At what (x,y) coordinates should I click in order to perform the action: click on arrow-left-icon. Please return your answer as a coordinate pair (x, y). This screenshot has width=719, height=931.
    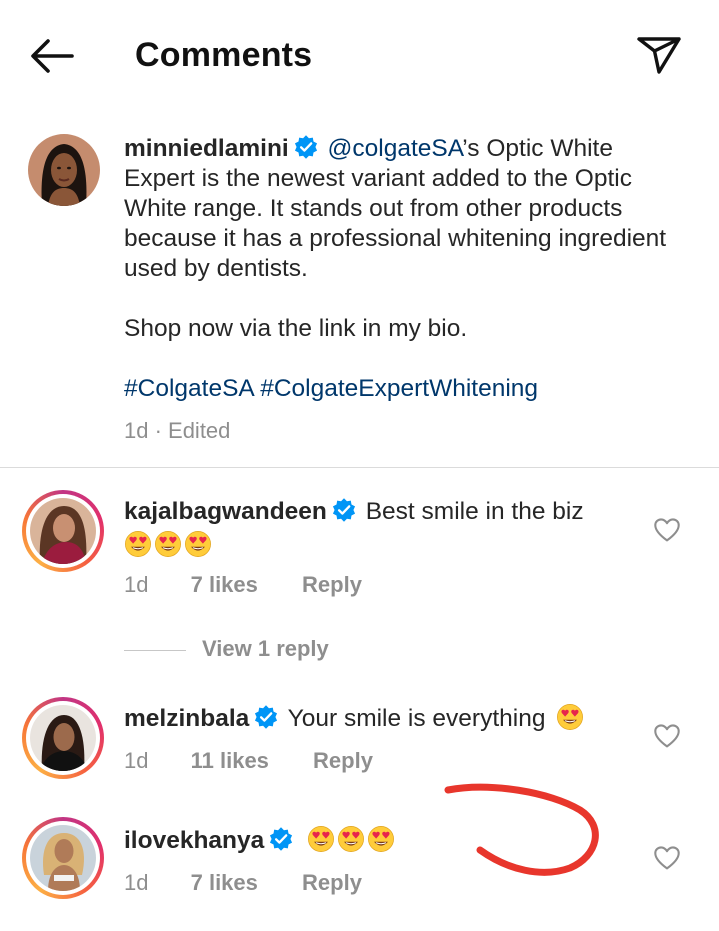
    Looking at the image, I should click on (52, 56).